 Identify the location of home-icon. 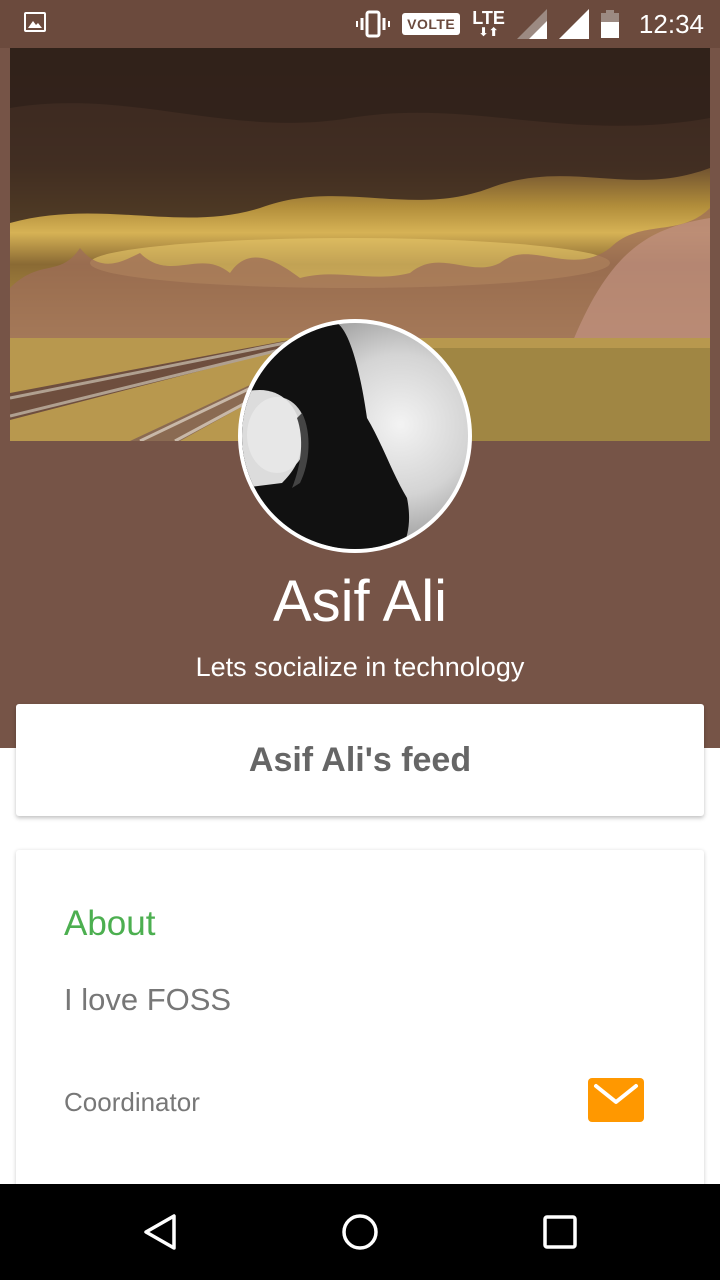
(360, 1232).